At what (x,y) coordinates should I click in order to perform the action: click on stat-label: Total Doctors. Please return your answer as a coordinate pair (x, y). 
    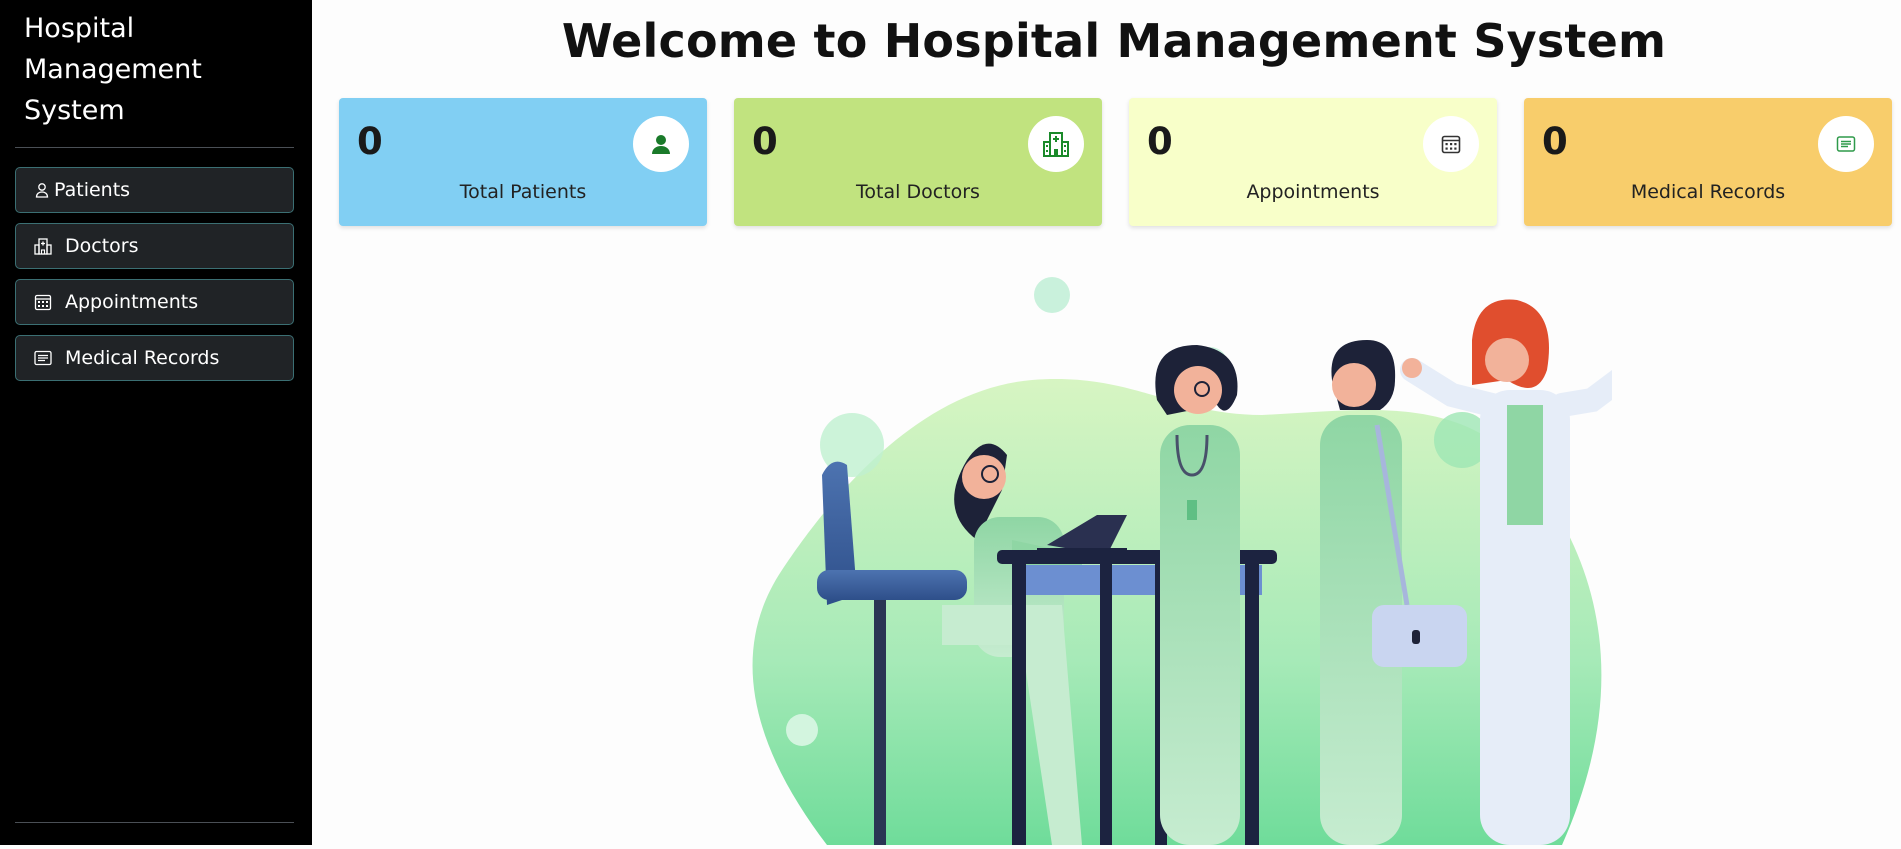
    Looking at the image, I should click on (918, 192).